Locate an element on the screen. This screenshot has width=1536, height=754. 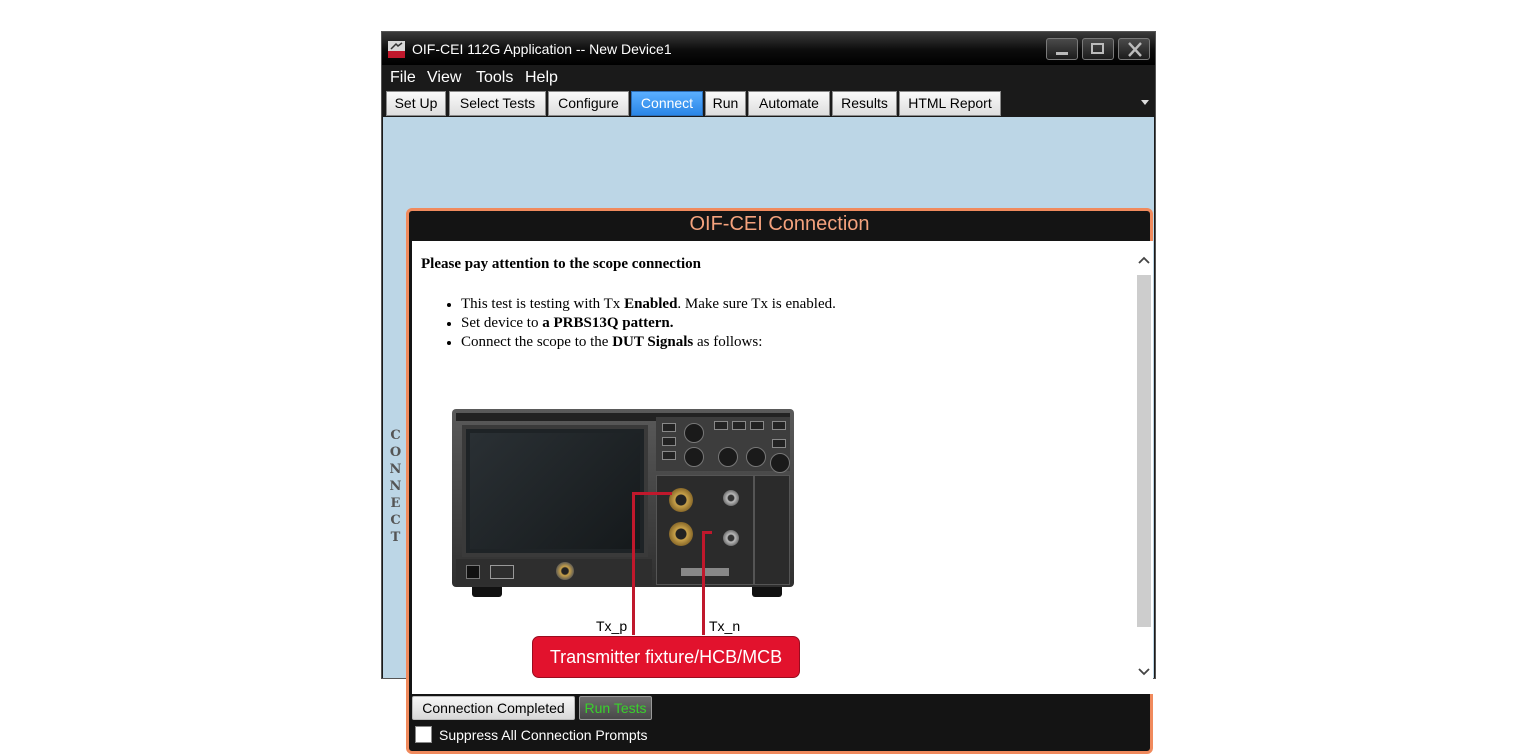
scroll-up-icon is located at coordinates (1144, 260).